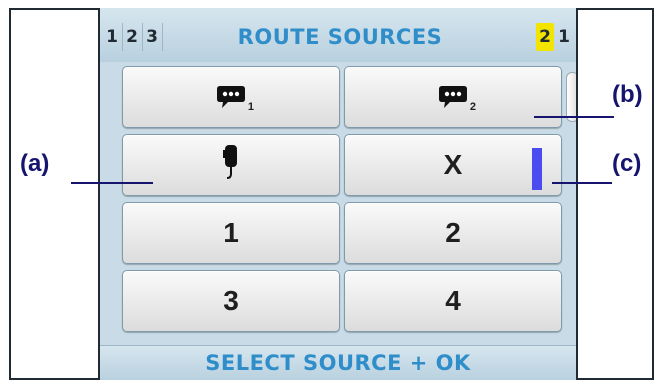 The width and height of the screenshot is (667, 385). I want to click on source-button-microphone, so click(231, 165).